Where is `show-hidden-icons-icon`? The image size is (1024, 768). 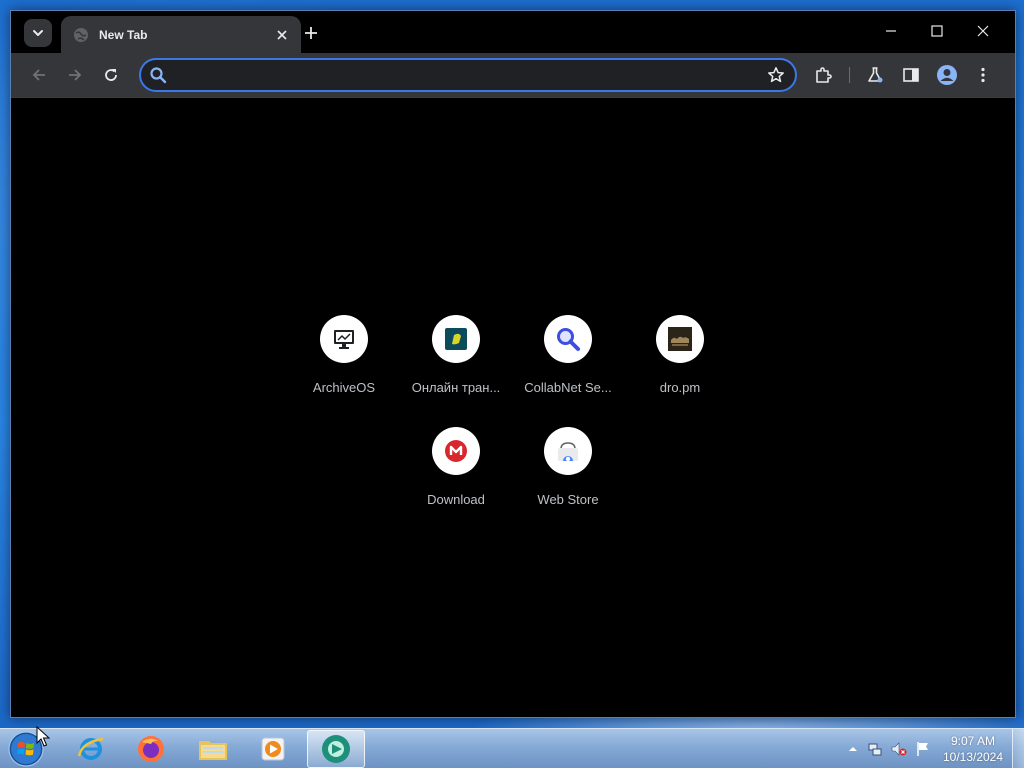
show-hidden-icons-icon is located at coordinates (853, 749).